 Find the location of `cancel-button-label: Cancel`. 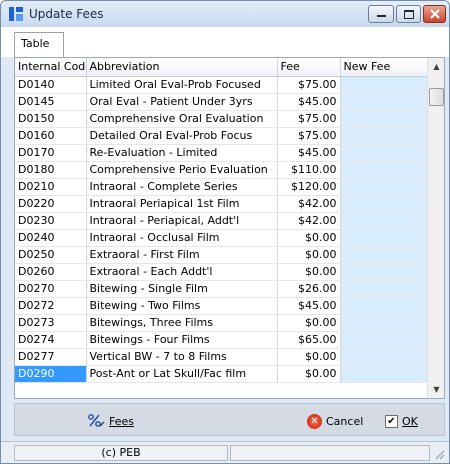

cancel-button-label: Cancel is located at coordinates (345, 421).